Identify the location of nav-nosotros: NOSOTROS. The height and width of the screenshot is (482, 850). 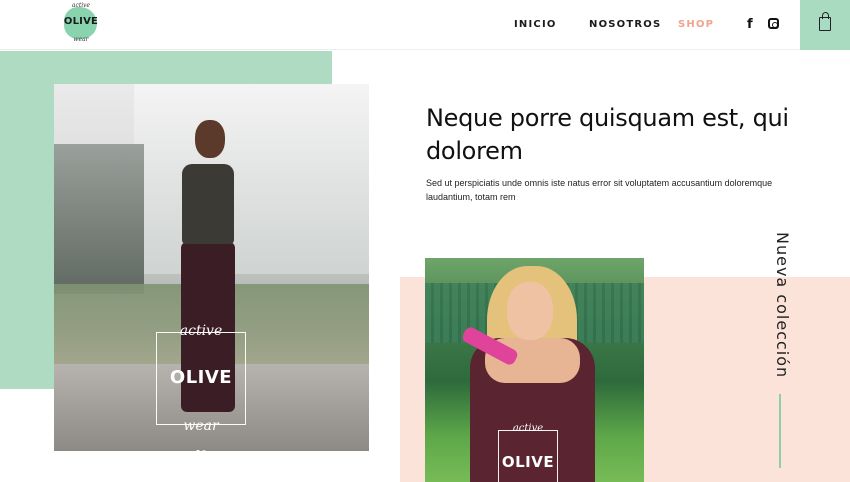
(625, 24).